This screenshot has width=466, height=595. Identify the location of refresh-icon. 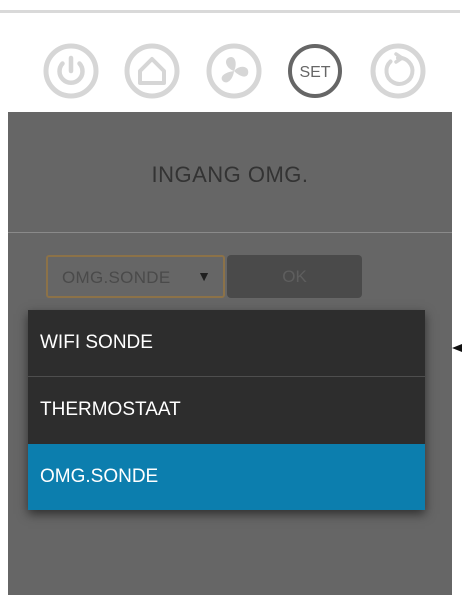
(398, 71).